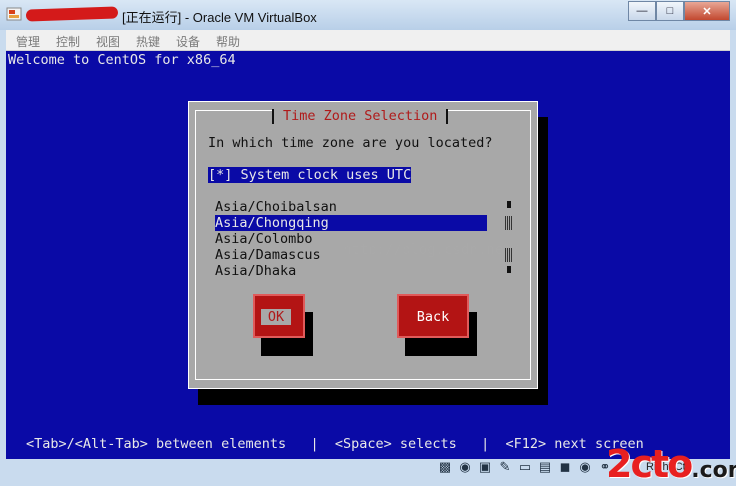 This screenshot has height=486, width=736. Describe the element at coordinates (545, 467) in the screenshot. I see `folder-icon: ▤` at that location.